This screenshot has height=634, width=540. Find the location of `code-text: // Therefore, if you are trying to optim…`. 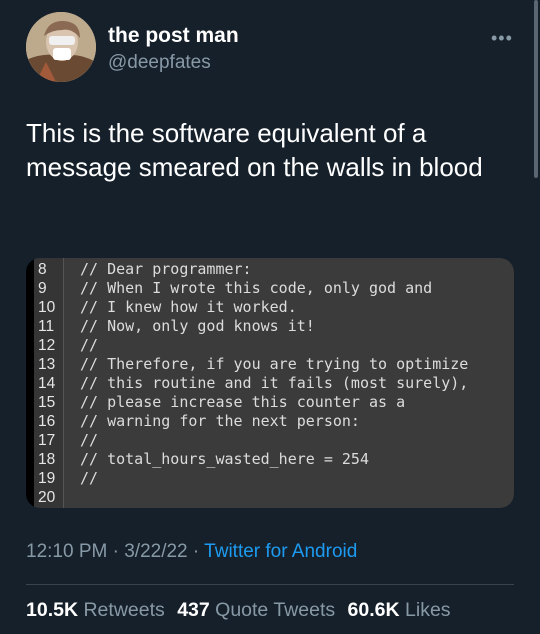

code-text: // Therefore, if you are trying to optim… is located at coordinates (274, 364).